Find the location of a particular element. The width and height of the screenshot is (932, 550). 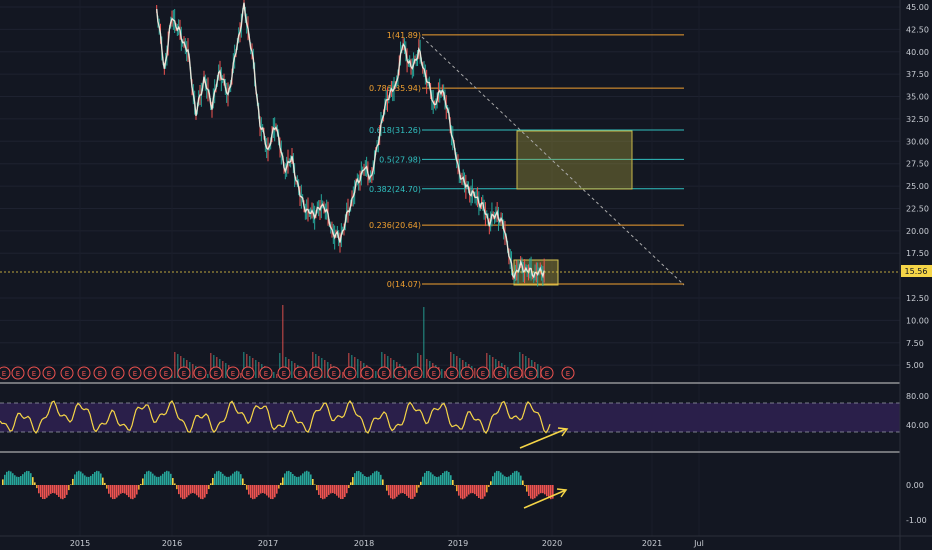

x-tick-label: 2021 is located at coordinates (652, 543).